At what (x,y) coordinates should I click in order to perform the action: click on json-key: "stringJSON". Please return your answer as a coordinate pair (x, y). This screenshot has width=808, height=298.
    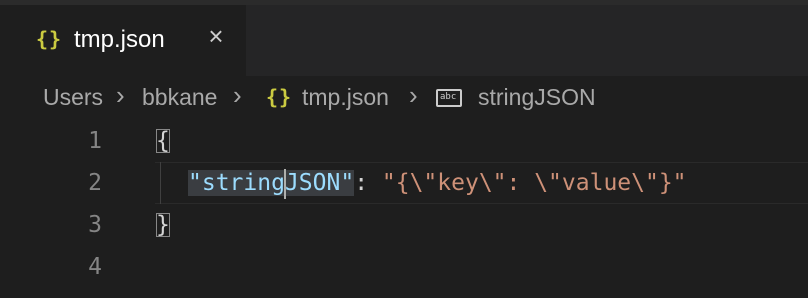
    Looking at the image, I should click on (271, 183).